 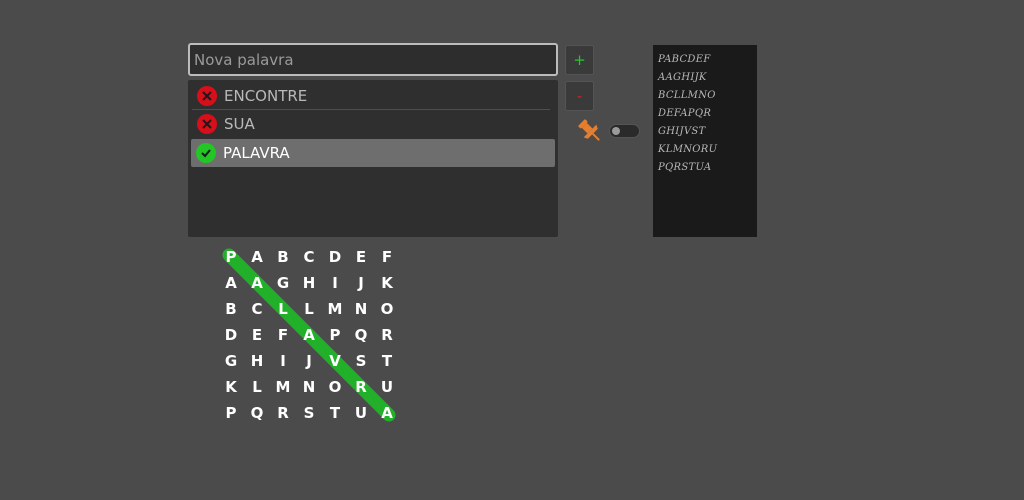 What do you see at coordinates (616, 131) in the screenshot?
I see `toggle-knob` at bounding box center [616, 131].